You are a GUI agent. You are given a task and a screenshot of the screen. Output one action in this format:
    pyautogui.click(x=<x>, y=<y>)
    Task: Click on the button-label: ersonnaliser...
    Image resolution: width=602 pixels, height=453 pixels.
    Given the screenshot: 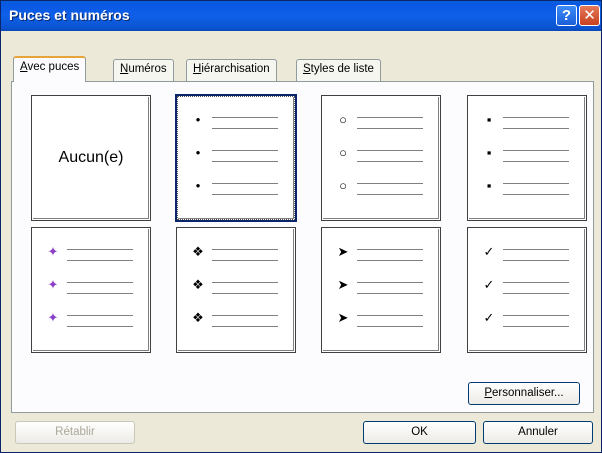 What is the action you would take?
    pyautogui.click(x=528, y=393)
    